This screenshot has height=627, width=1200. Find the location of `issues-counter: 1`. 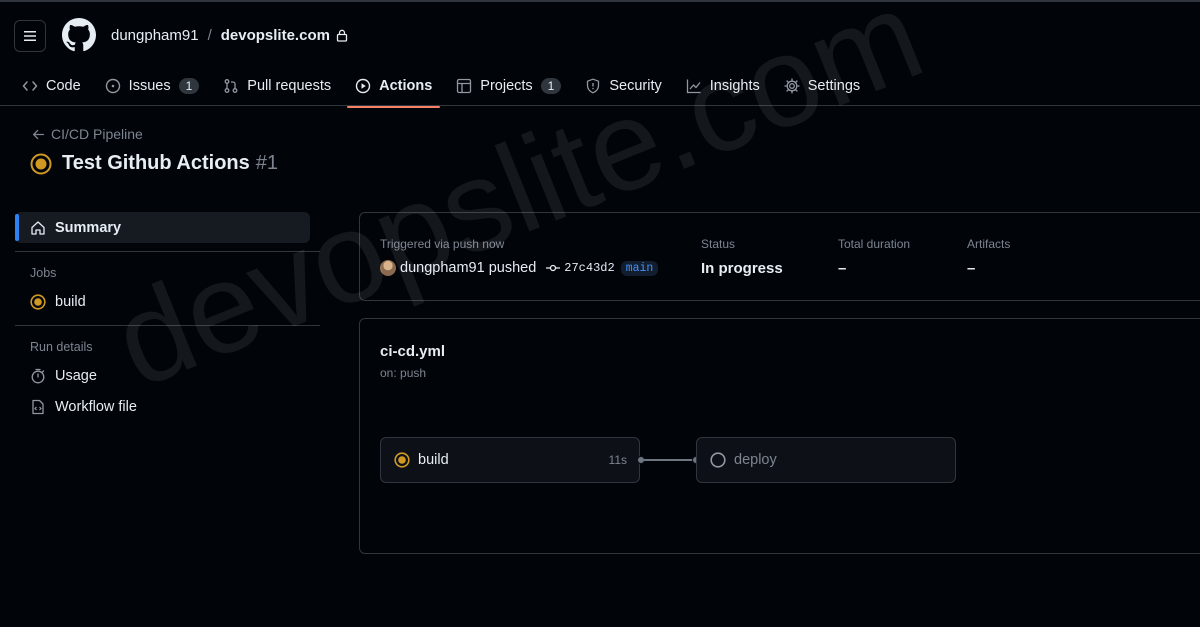

issues-counter: 1 is located at coordinates (189, 86).